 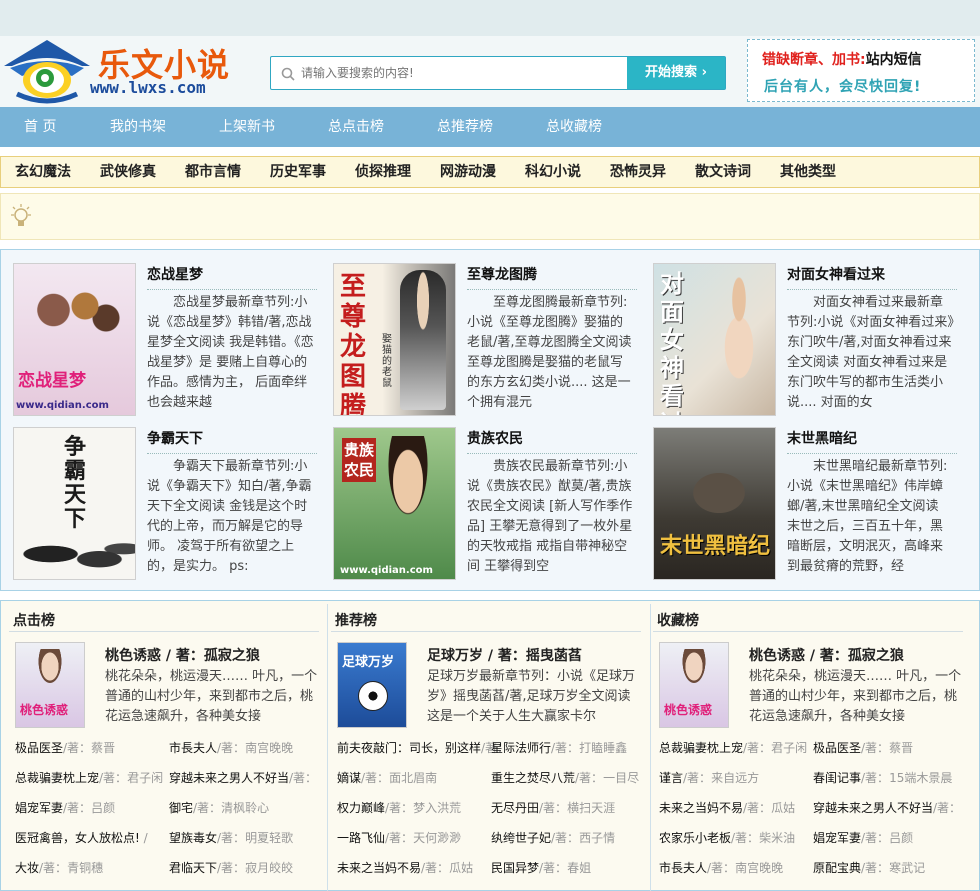 What do you see at coordinates (814, 60) in the screenshot?
I see `notice-red-text: 错缺断章、加书:` at bounding box center [814, 60].